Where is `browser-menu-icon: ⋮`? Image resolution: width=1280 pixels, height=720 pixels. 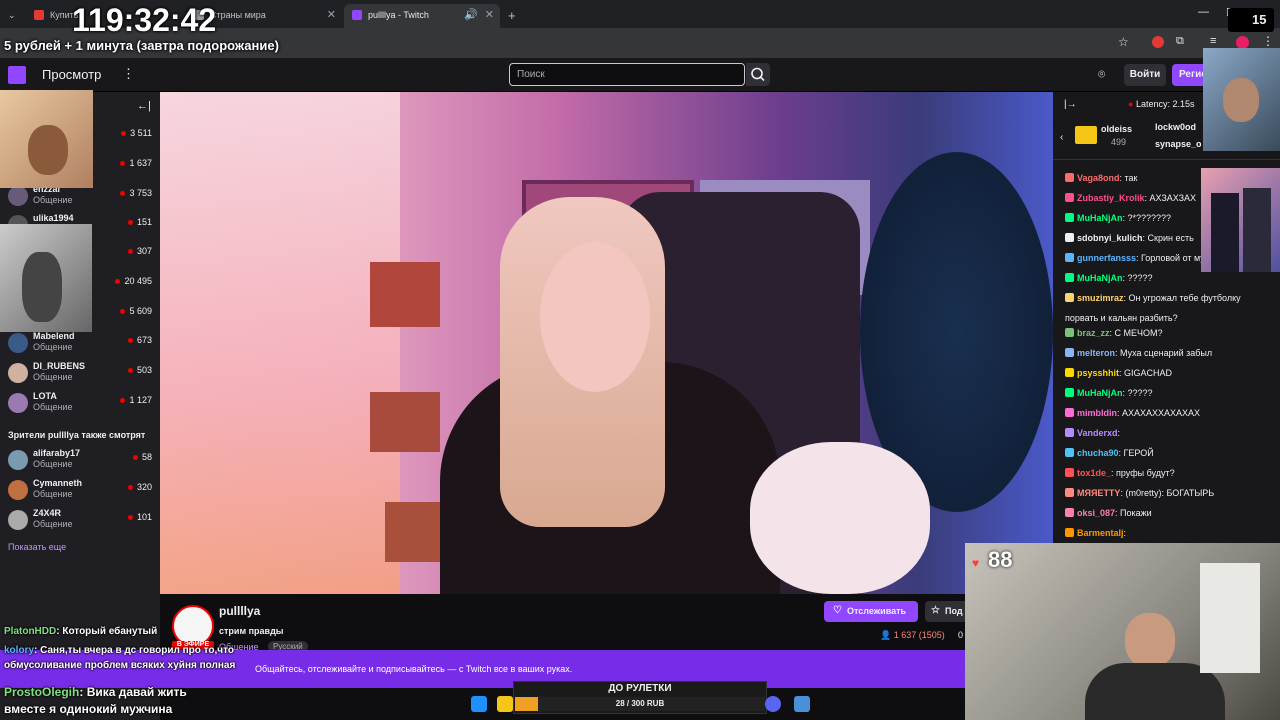
browser-menu-icon: ⋮ is located at coordinates (1268, 41).